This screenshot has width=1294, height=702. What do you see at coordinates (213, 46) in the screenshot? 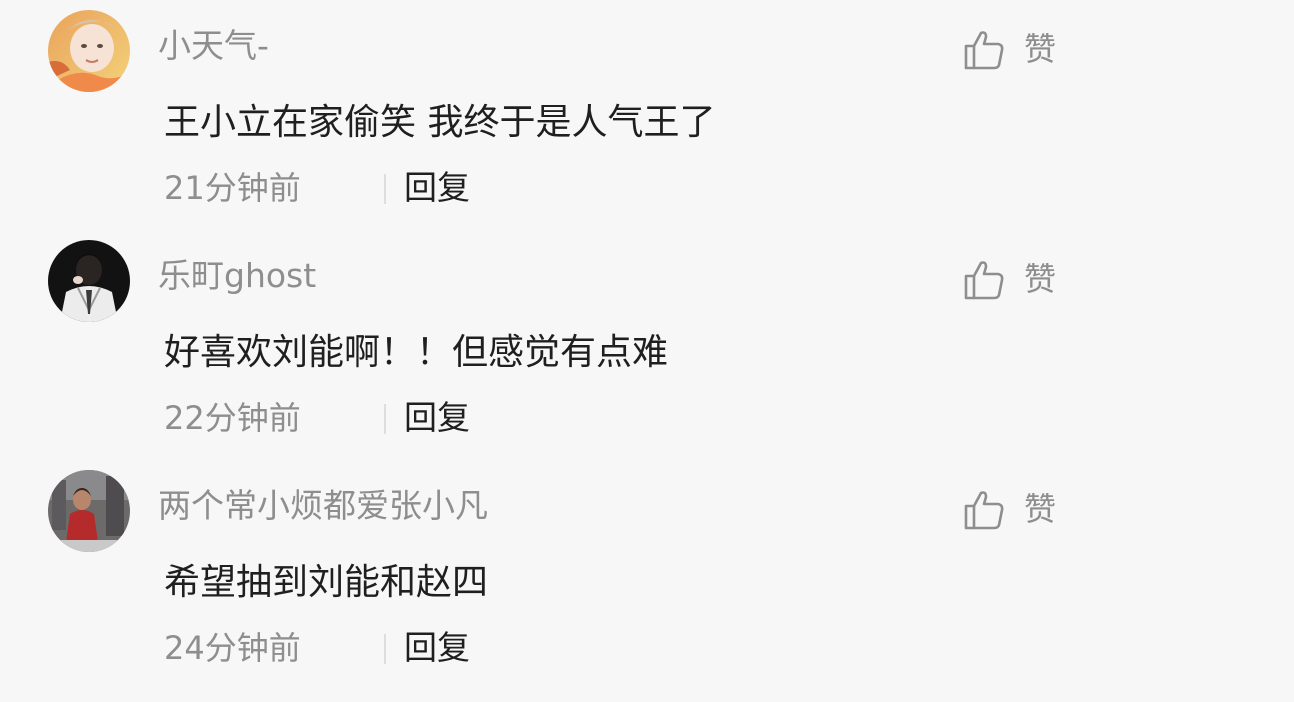
I see `comment-username: 小天气-` at bounding box center [213, 46].